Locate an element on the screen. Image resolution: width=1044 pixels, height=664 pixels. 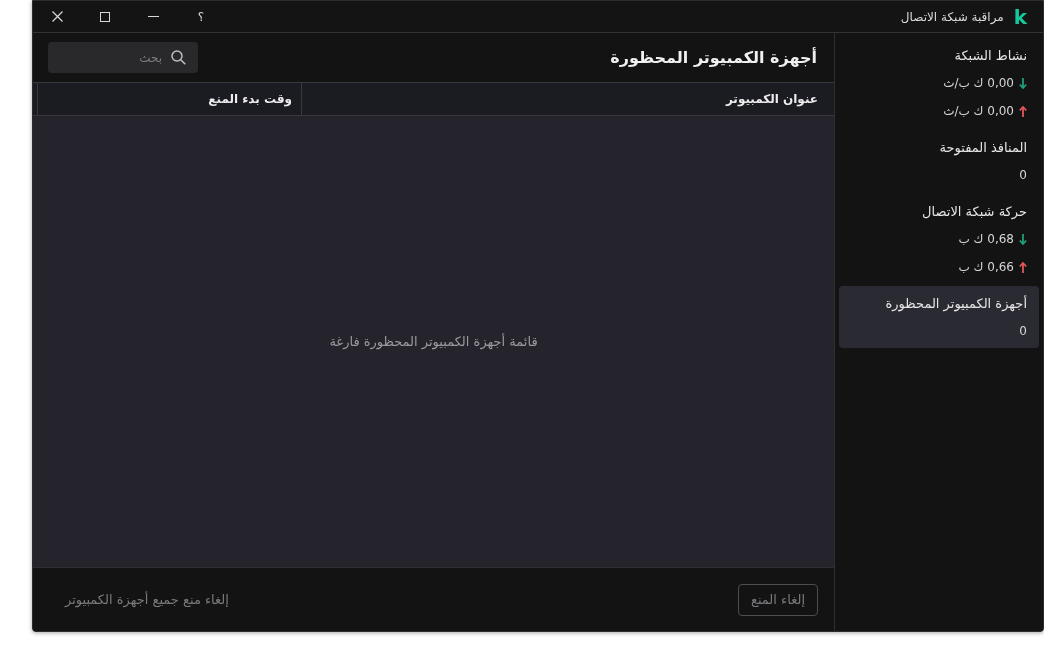
app-logo: k is located at coordinates (1020, 16).